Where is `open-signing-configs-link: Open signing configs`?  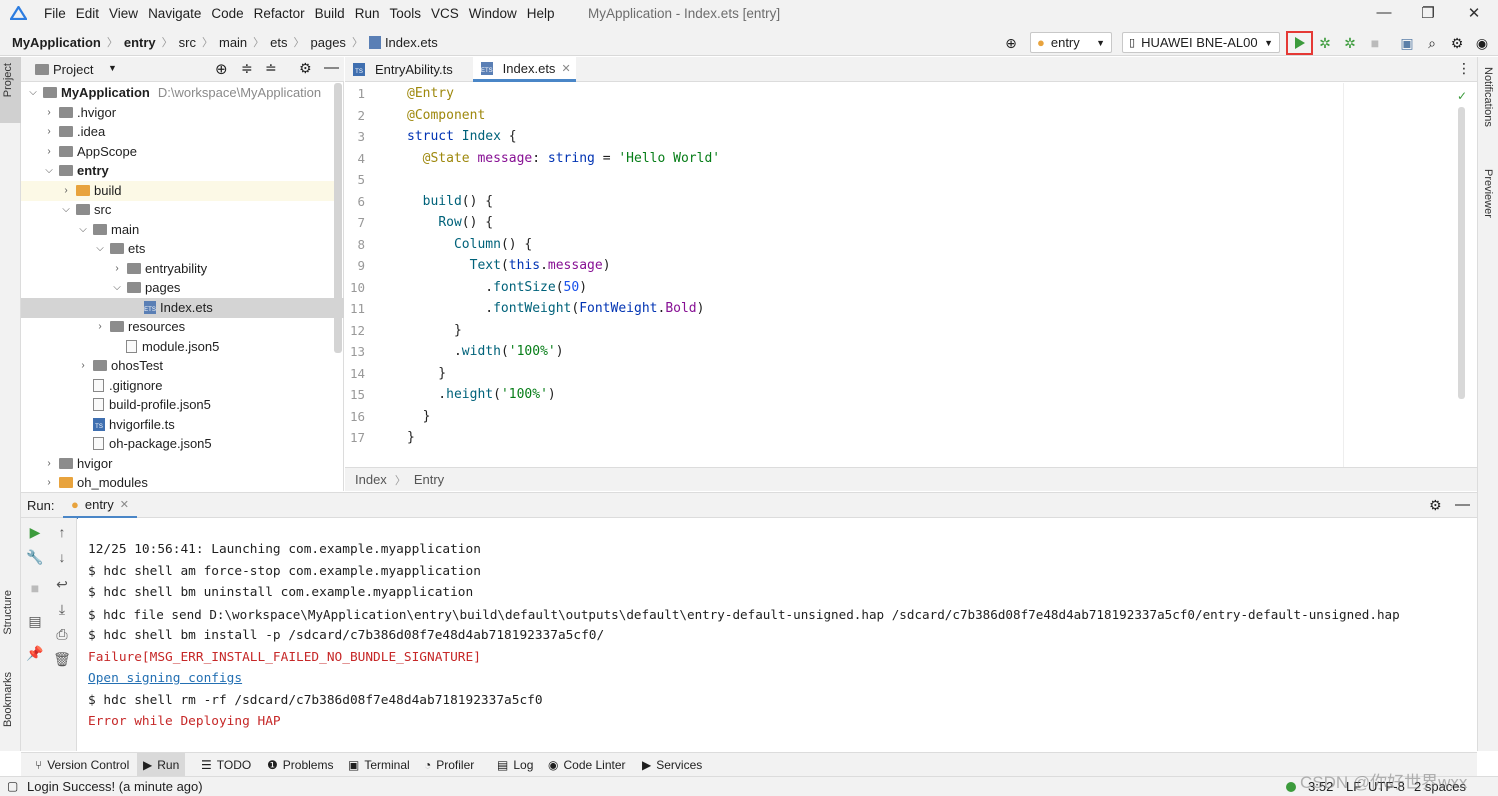 open-signing-configs-link: Open signing configs is located at coordinates (165, 678).